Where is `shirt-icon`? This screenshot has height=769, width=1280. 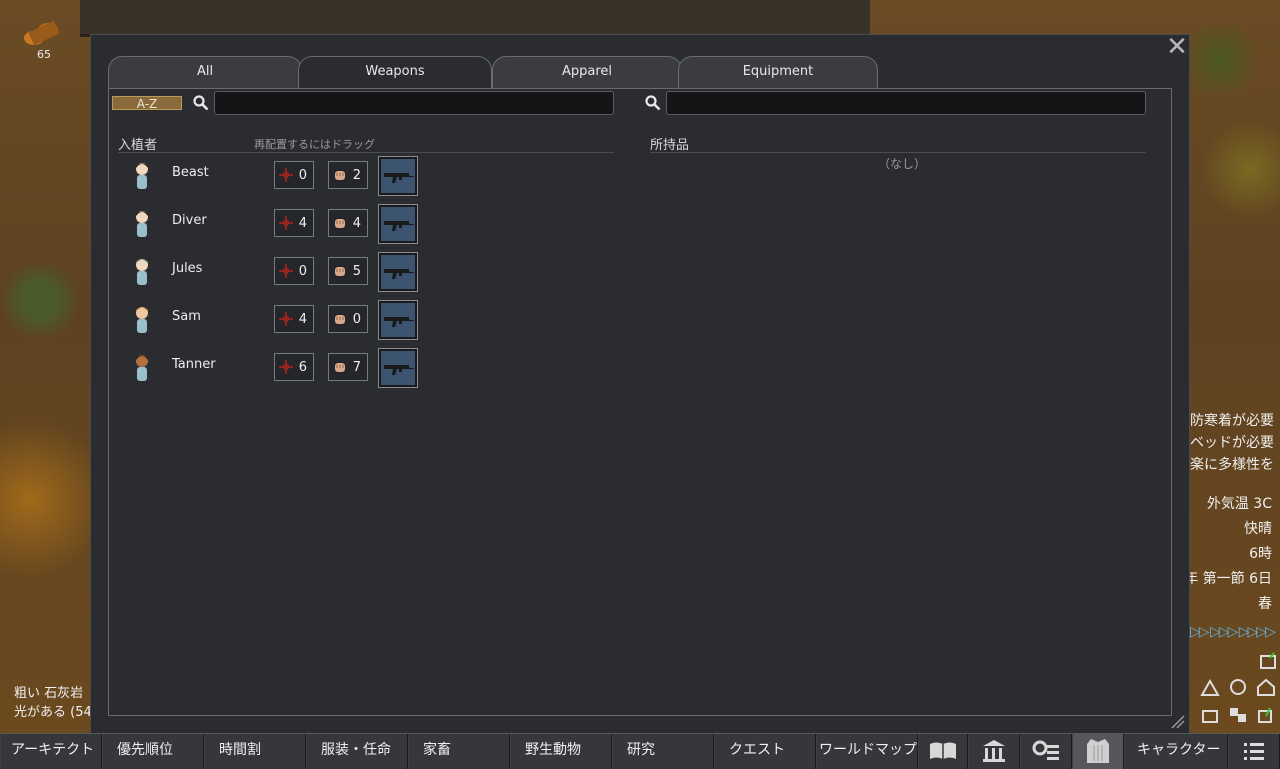
shirt-icon is located at coordinates (1098, 751).